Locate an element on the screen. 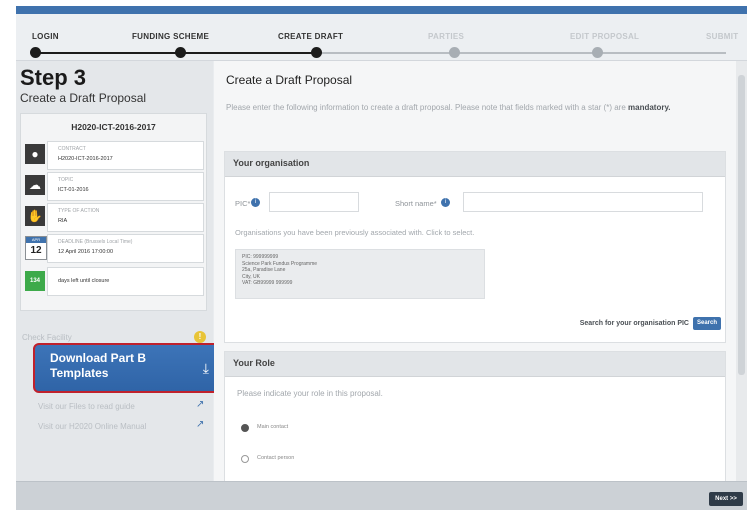  step-label-create-draft: CREATE DRAFT is located at coordinates (311, 36).